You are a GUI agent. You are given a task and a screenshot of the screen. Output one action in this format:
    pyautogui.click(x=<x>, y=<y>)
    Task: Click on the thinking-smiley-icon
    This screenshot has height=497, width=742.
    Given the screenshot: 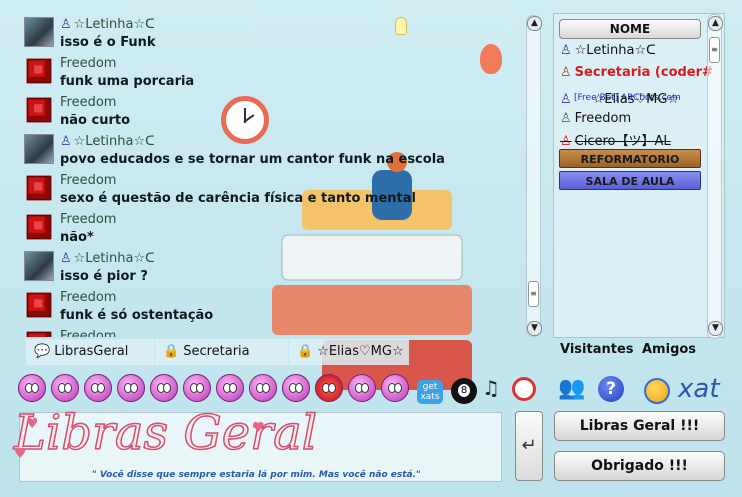 What is the action you would take?
    pyautogui.click(x=395, y=388)
    